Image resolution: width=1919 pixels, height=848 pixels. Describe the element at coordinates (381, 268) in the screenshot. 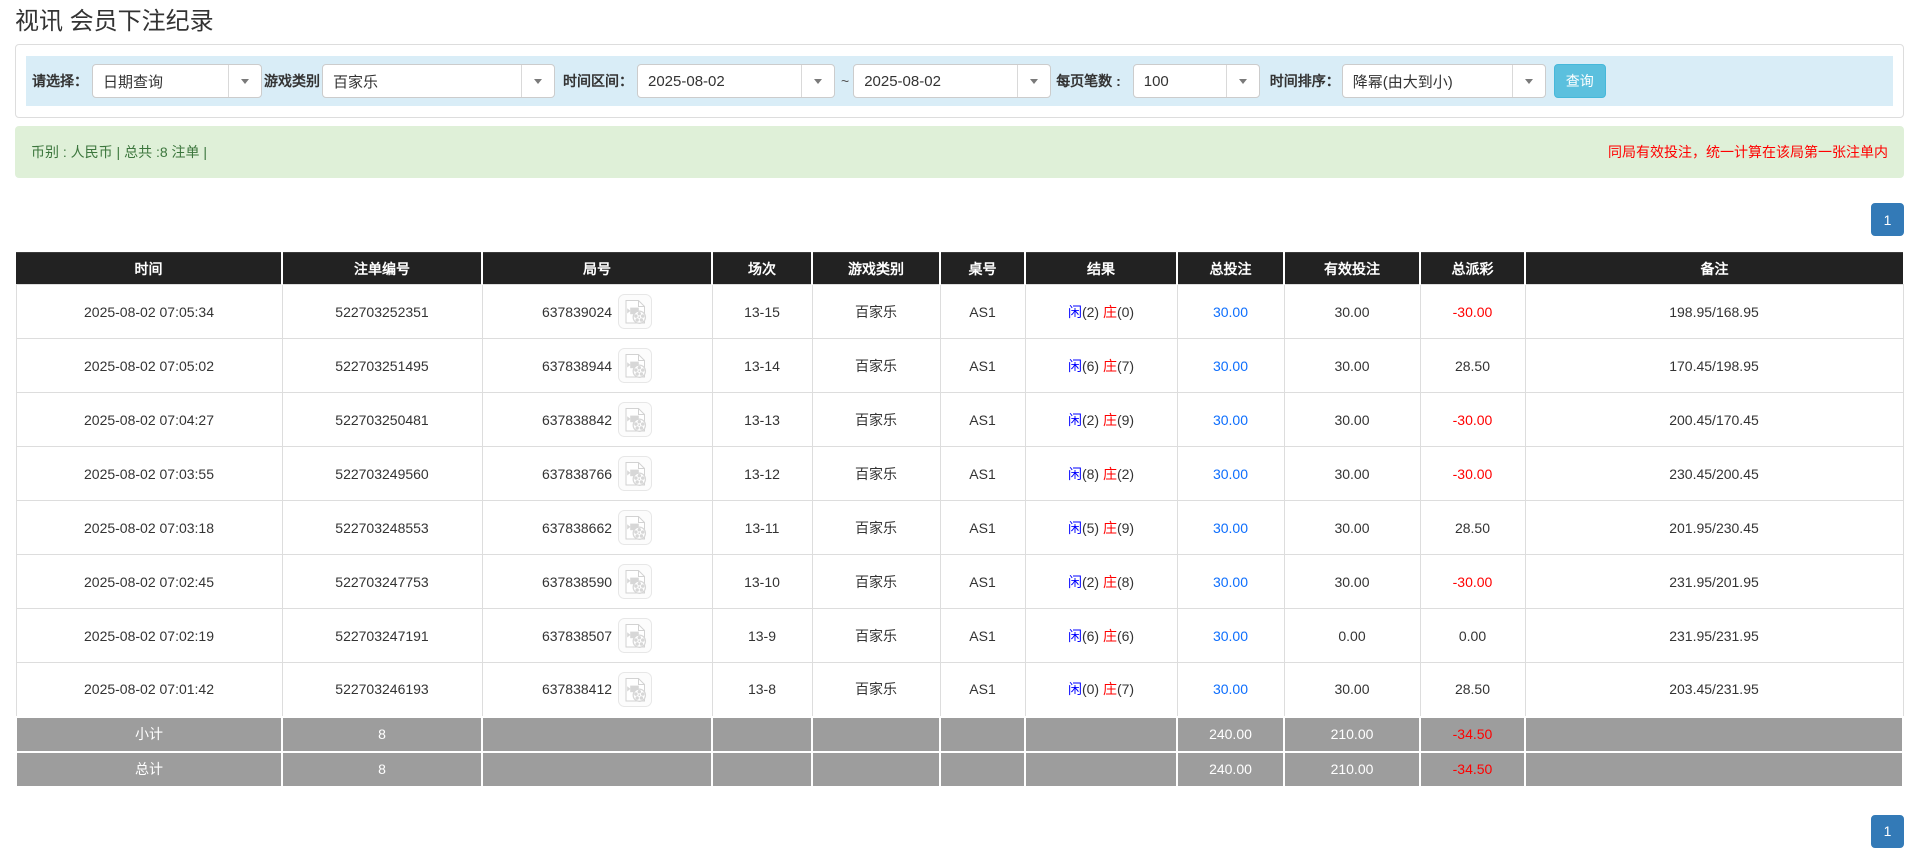

I see `column-header-2: 注单编号` at that location.